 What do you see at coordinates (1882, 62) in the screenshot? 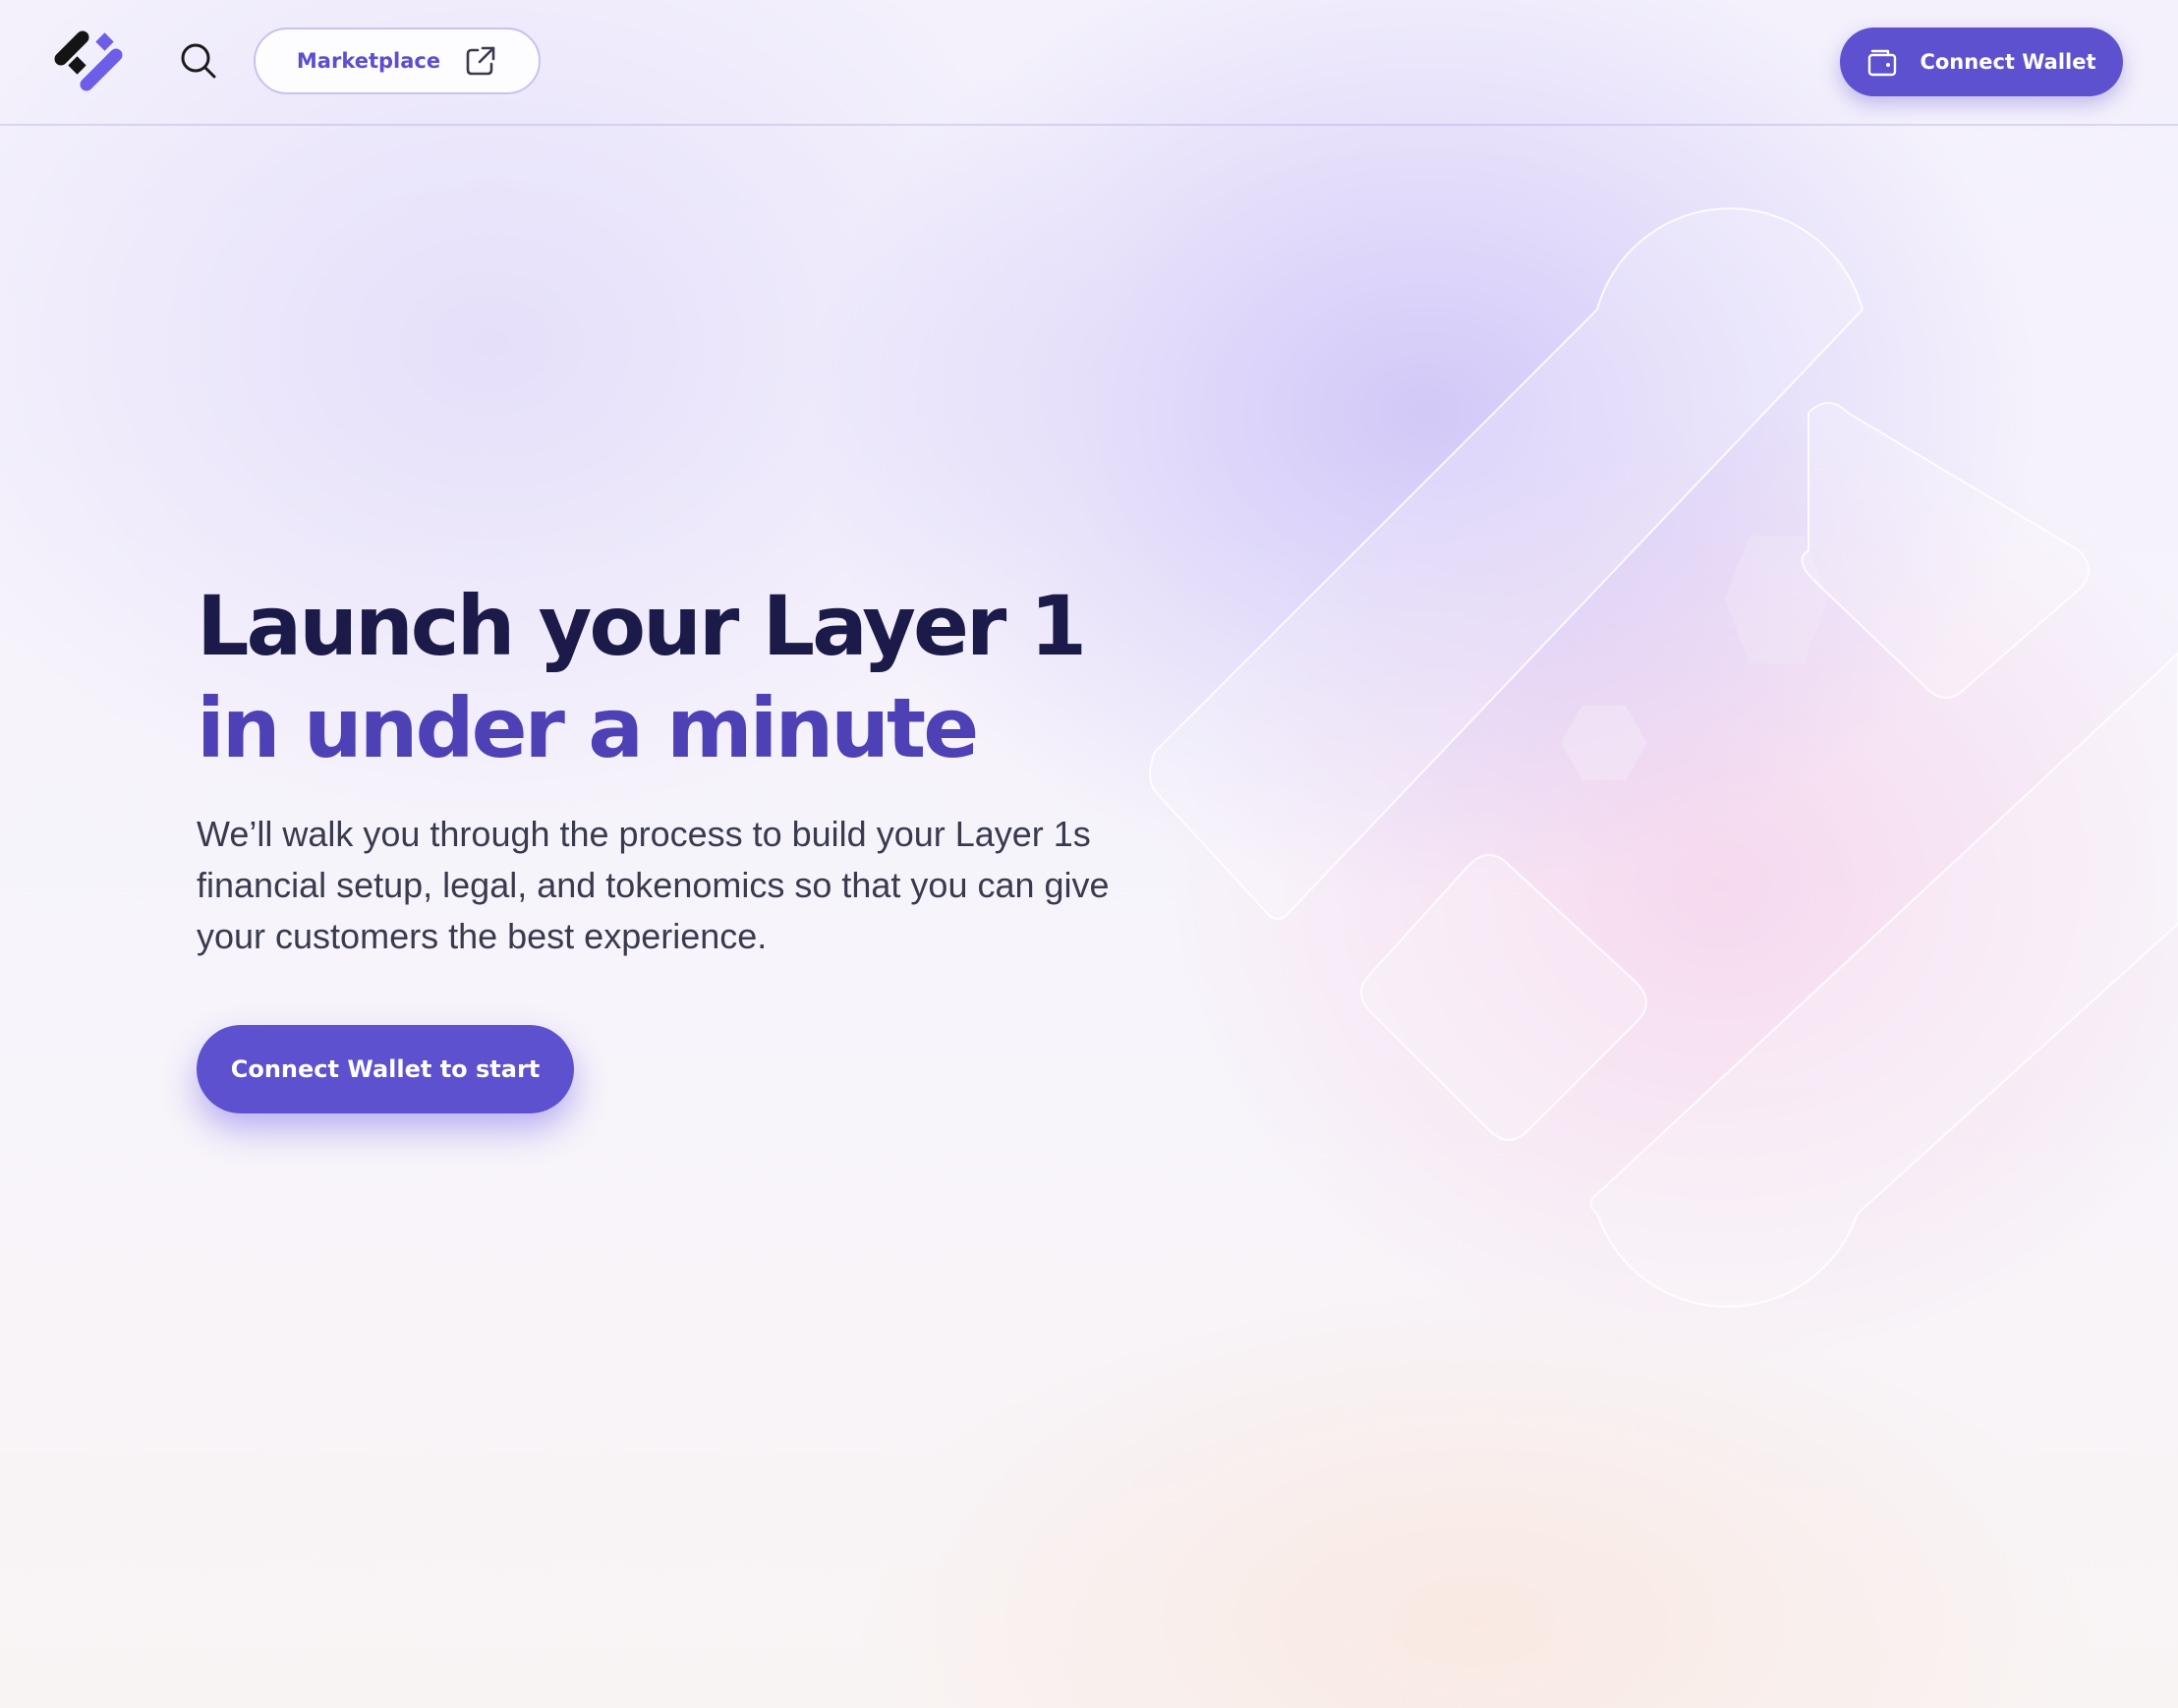
I see `wallet-icon` at bounding box center [1882, 62].